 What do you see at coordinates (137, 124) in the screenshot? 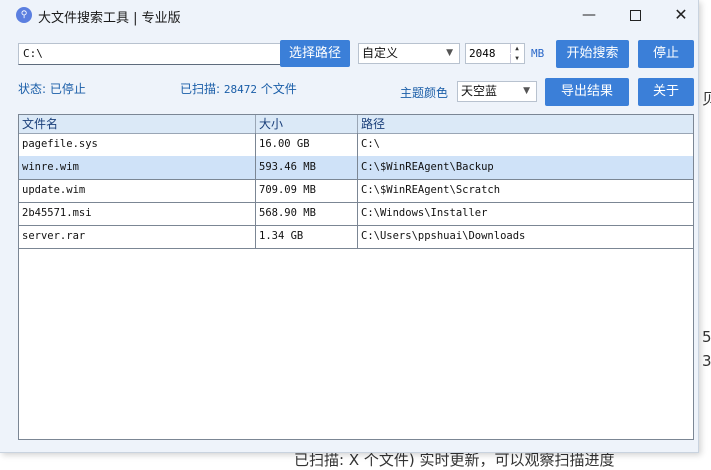
I see `column-header-filename: 文件名` at bounding box center [137, 124].